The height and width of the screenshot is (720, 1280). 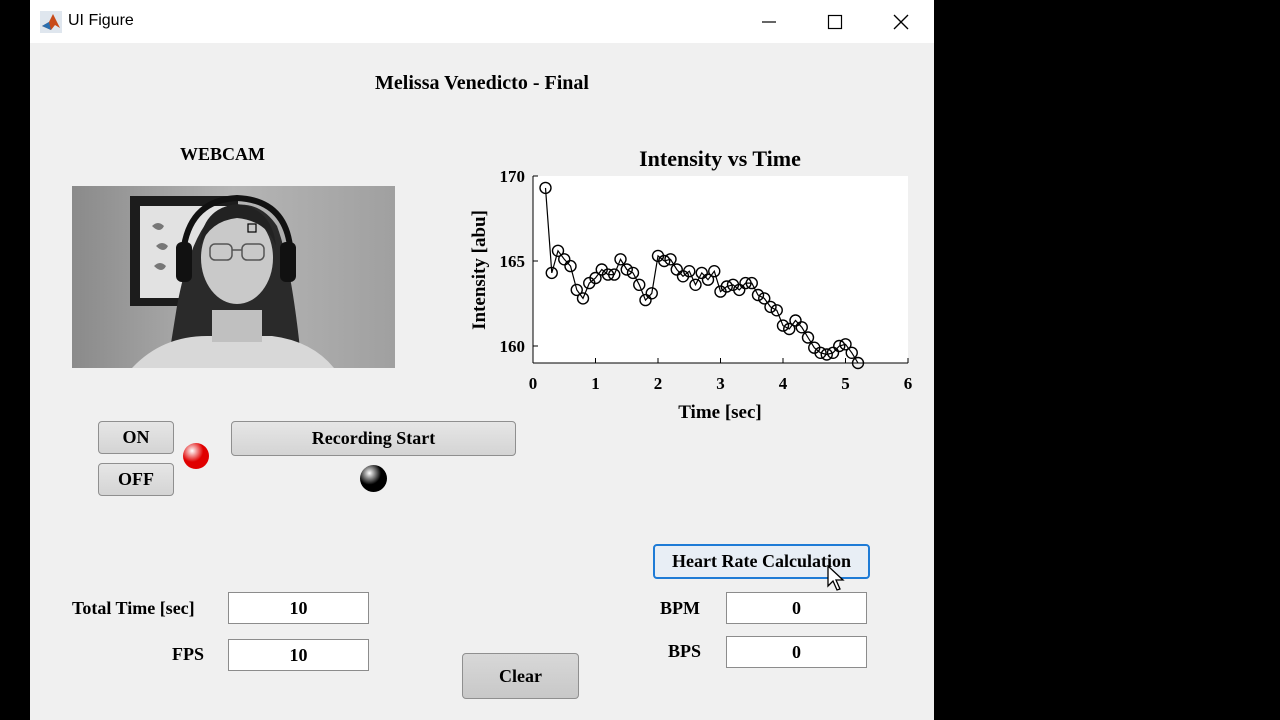 I want to click on matlab-icon, so click(x=51, y=22).